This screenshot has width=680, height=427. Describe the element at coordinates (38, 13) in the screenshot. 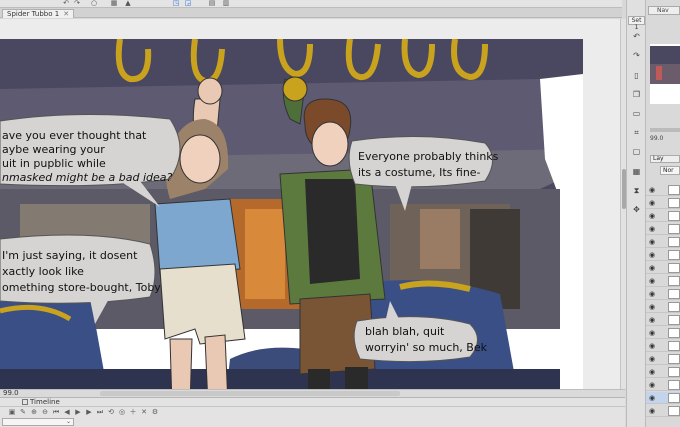

I see `document-tab: Spider Tubbo 1 ✕` at that location.